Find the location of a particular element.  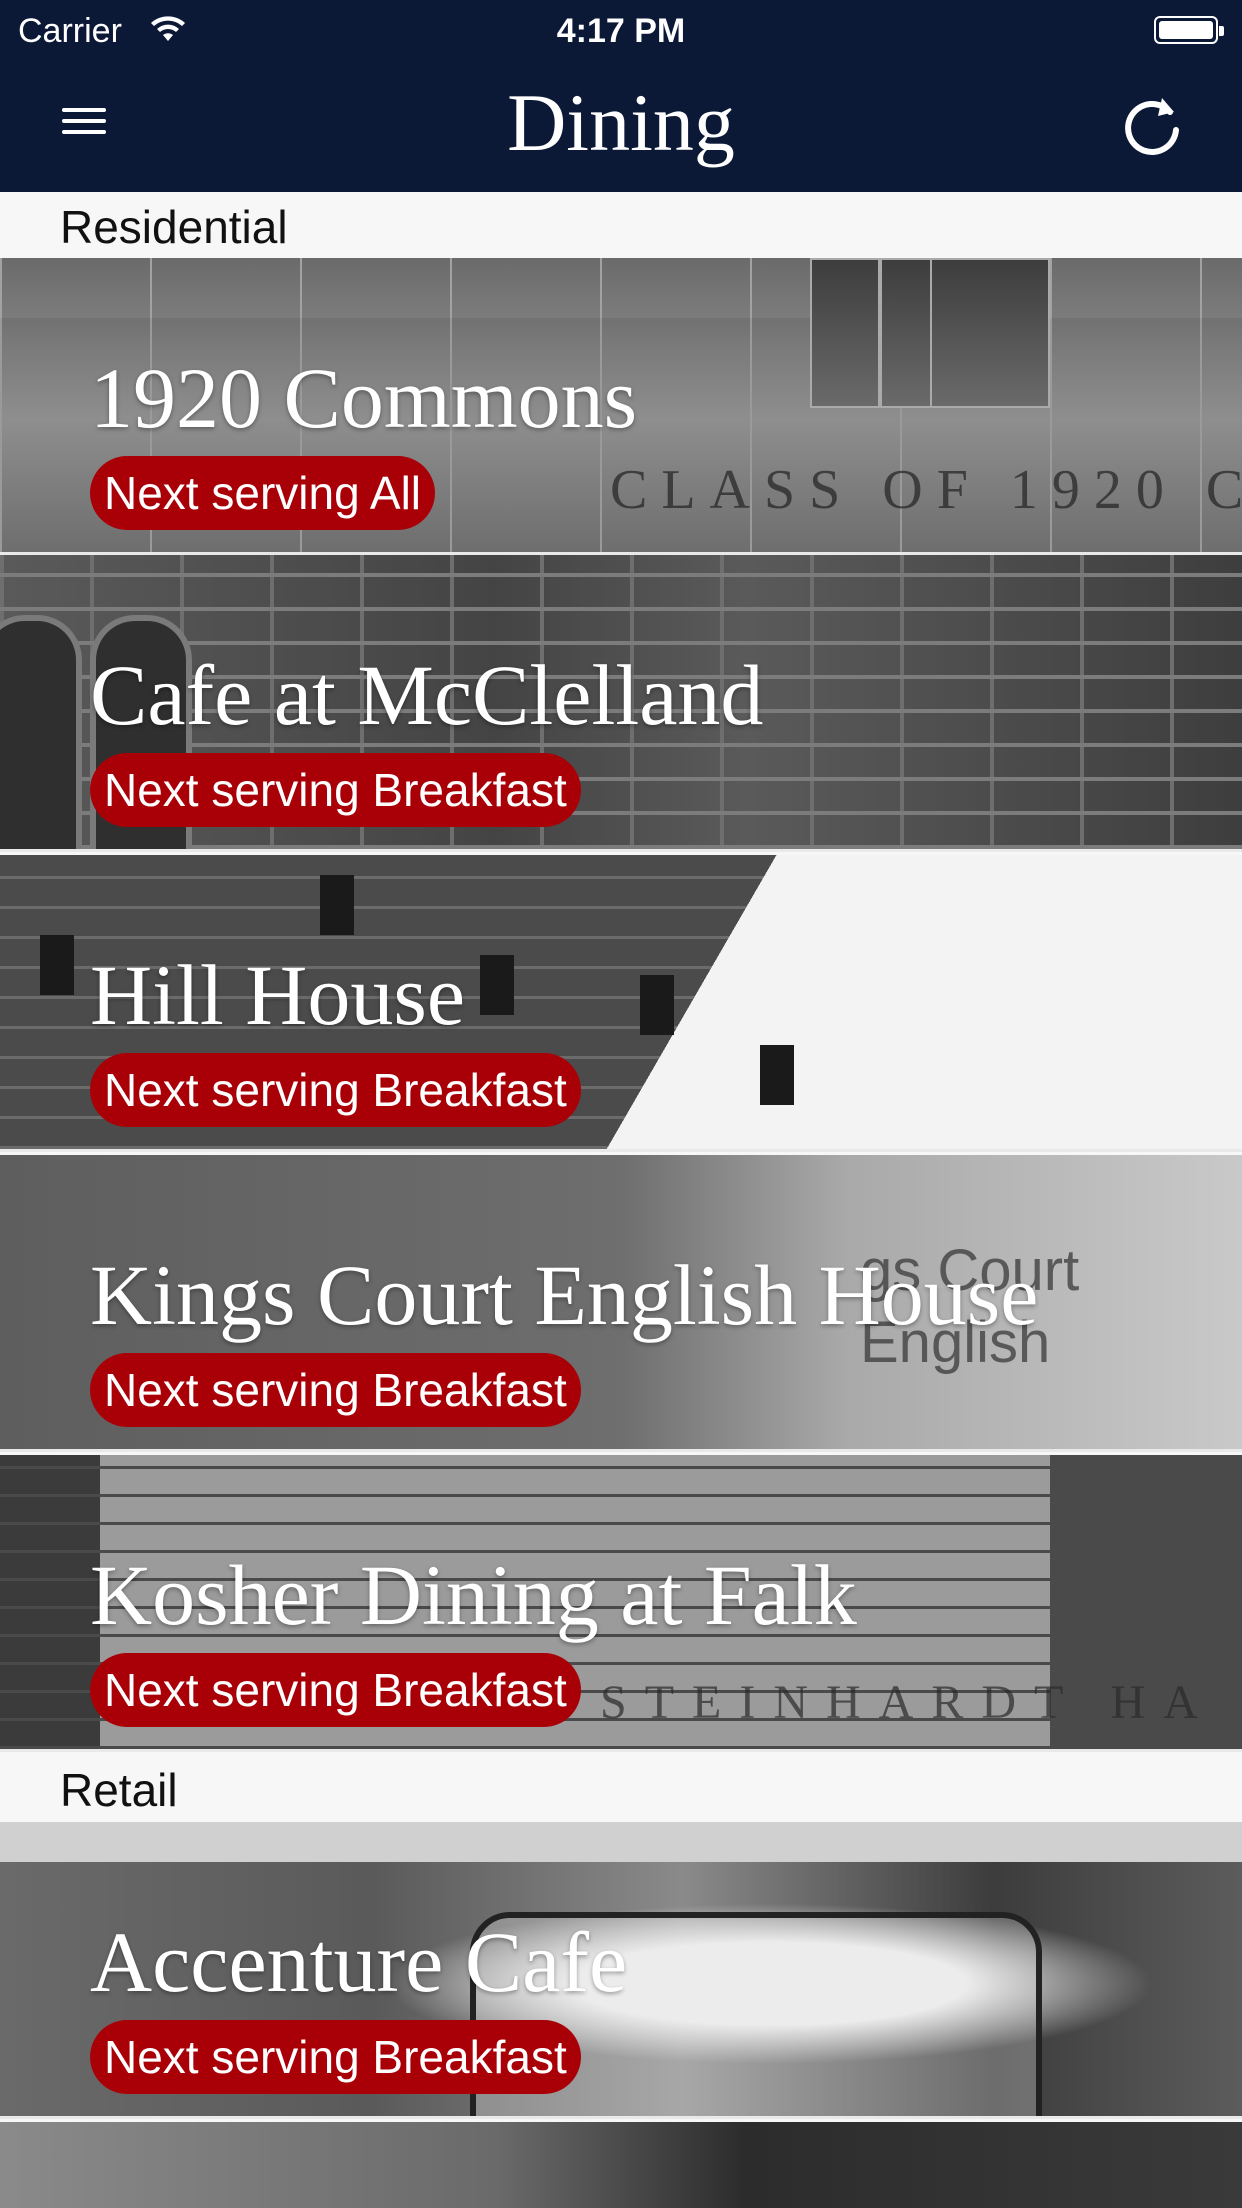

battery-icon is located at coordinates (1189, 30).